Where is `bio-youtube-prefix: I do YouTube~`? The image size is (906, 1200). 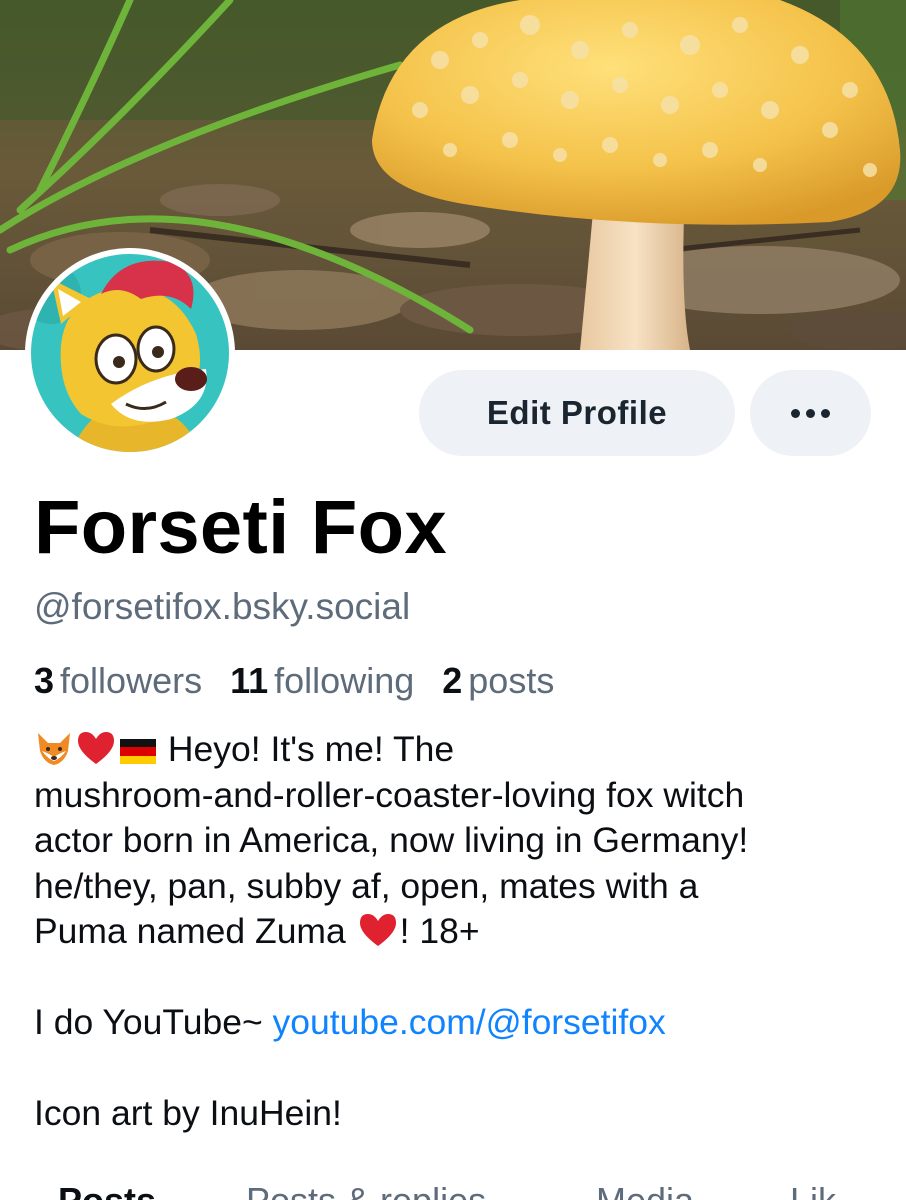
bio-youtube-prefix: I do YouTube~ is located at coordinates (153, 1022).